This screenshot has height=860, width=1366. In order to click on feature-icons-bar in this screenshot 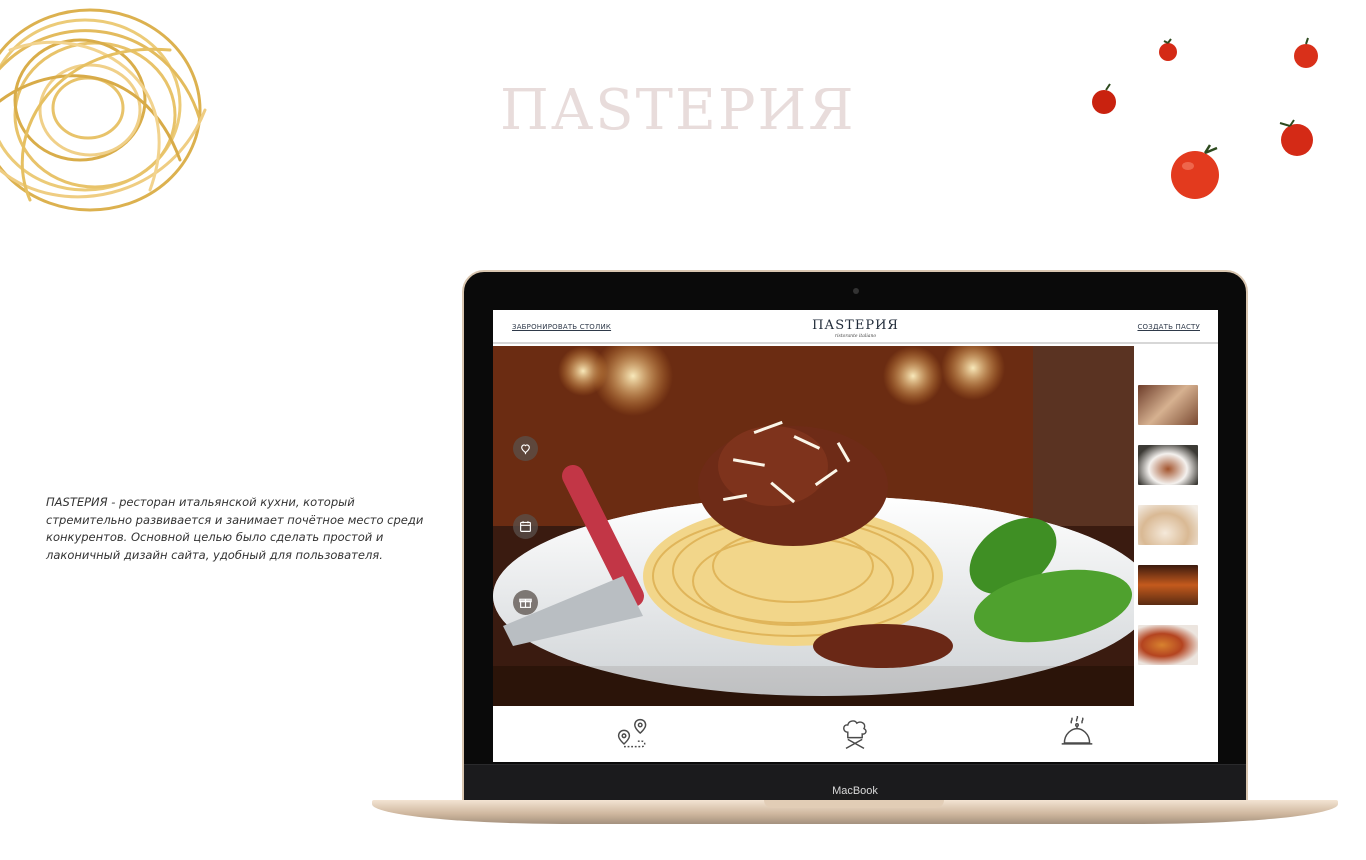, I will do `click(855, 735)`.